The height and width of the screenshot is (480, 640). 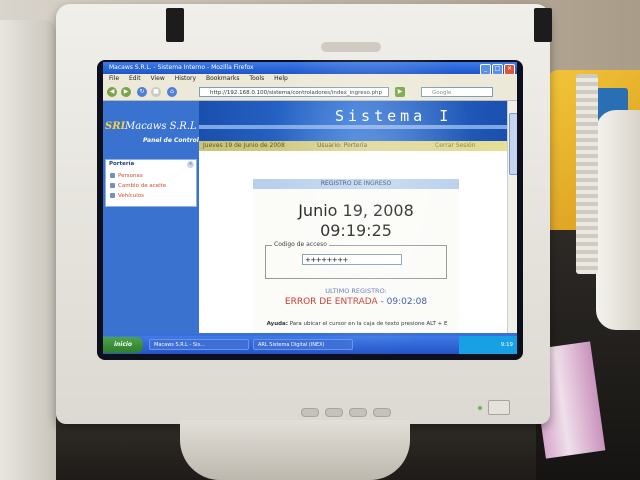 I want to click on error-text: ERROR DE ENTRADA, so click(x=331, y=302).